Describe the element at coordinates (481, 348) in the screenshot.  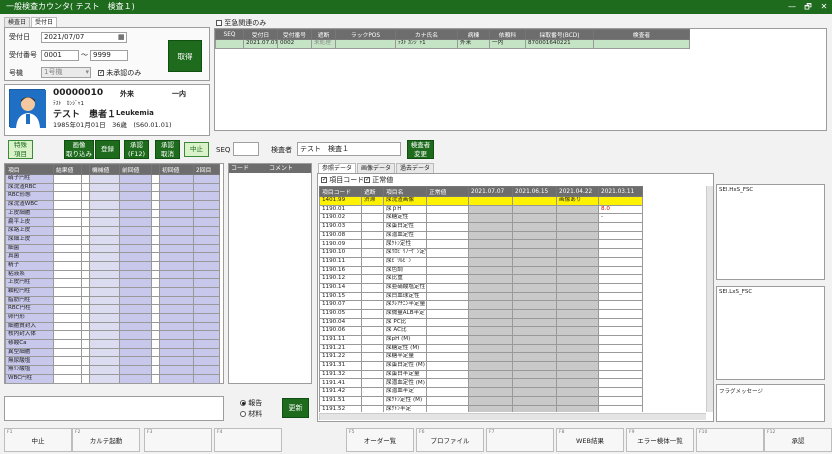
I see `history-row: 1191.21 尿糖定性 (M)` at that location.